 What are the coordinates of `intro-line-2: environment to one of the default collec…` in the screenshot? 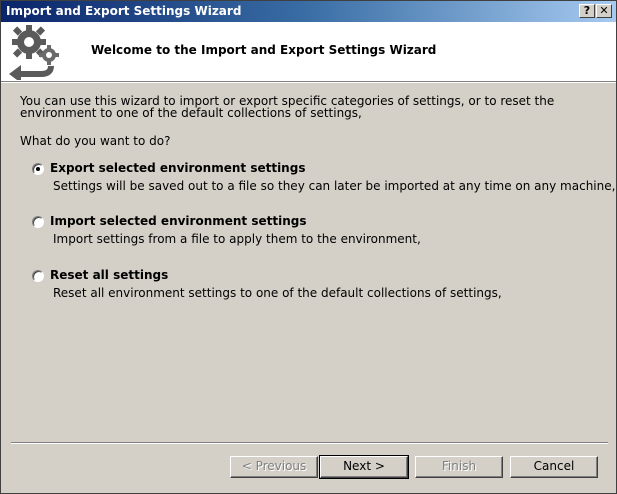 It's located at (191, 113).